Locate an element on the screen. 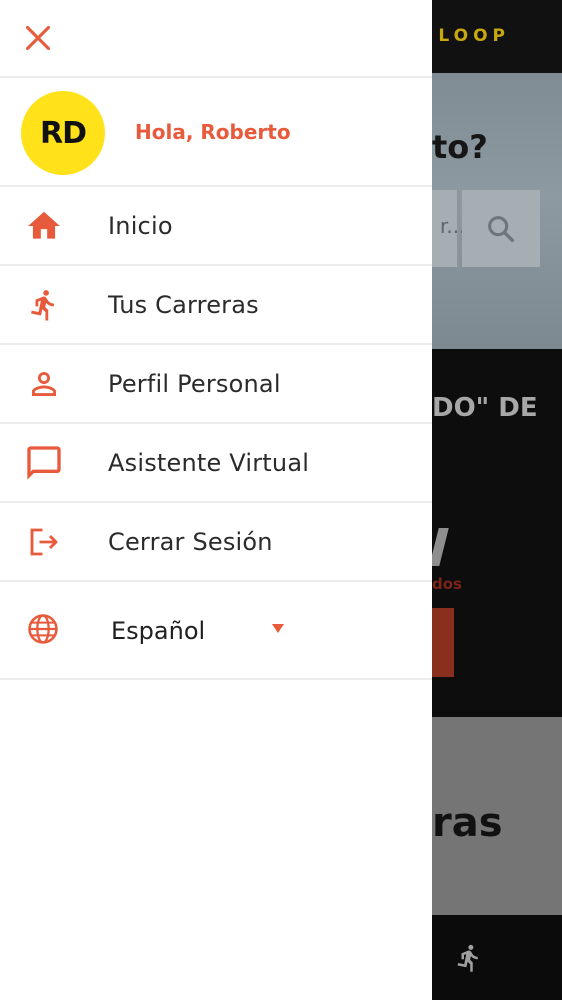 This screenshot has width=562, height=1000. menu-item-cerrar-sesion: Cerrar Sesión is located at coordinates (216, 542).